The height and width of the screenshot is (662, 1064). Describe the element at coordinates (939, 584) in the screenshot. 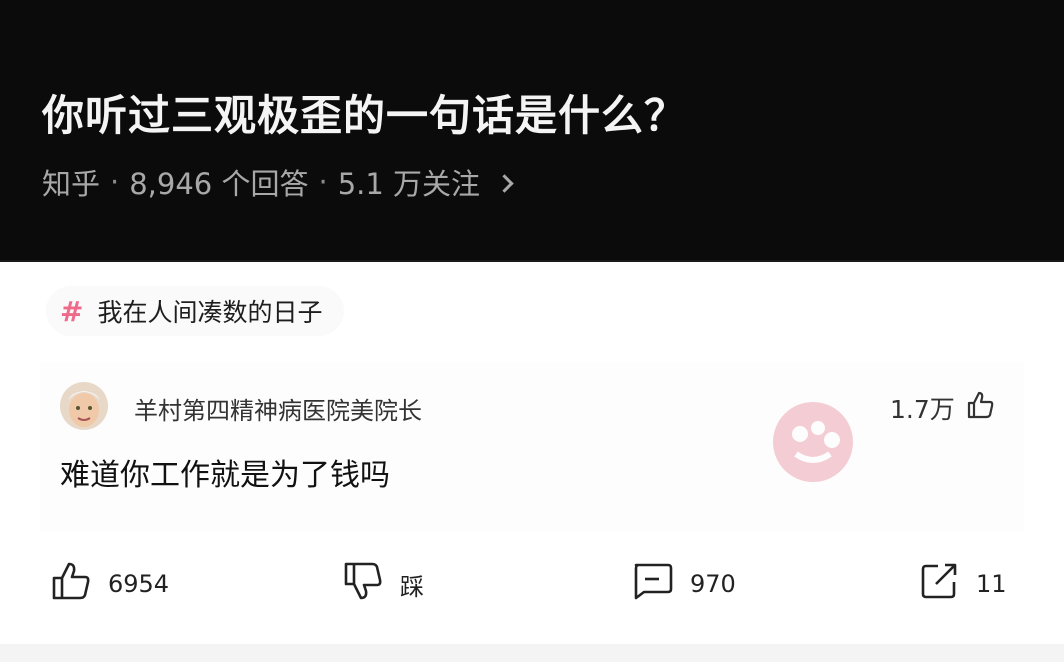

I see `share-icon` at that location.